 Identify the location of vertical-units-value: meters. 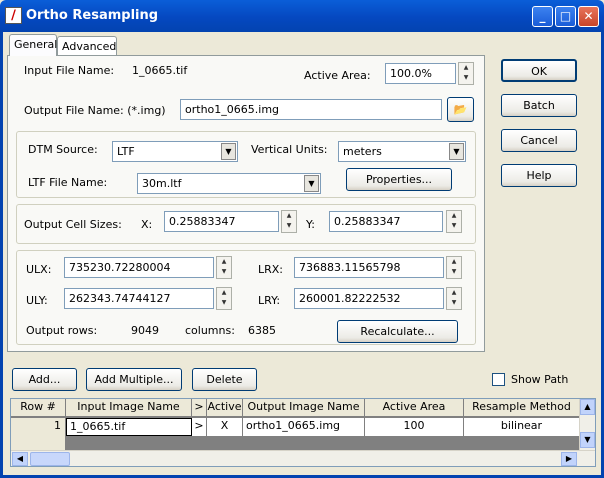
(362, 151).